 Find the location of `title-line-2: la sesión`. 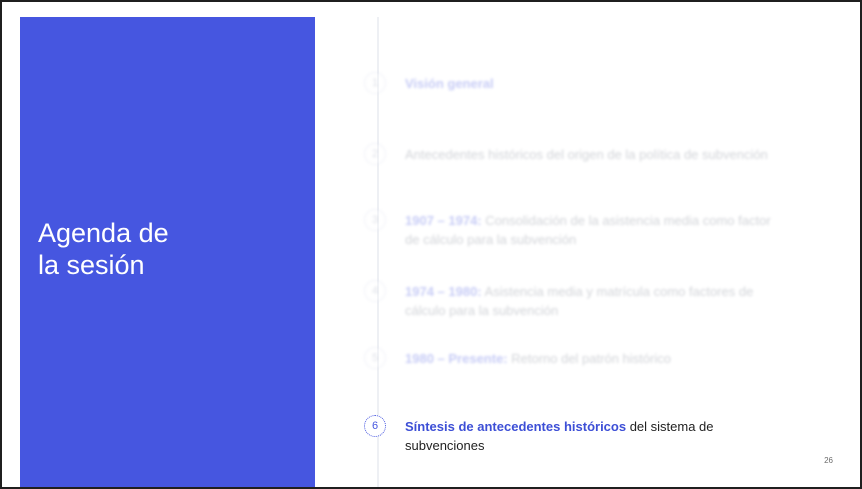

title-line-2: la sesión is located at coordinates (91, 265).